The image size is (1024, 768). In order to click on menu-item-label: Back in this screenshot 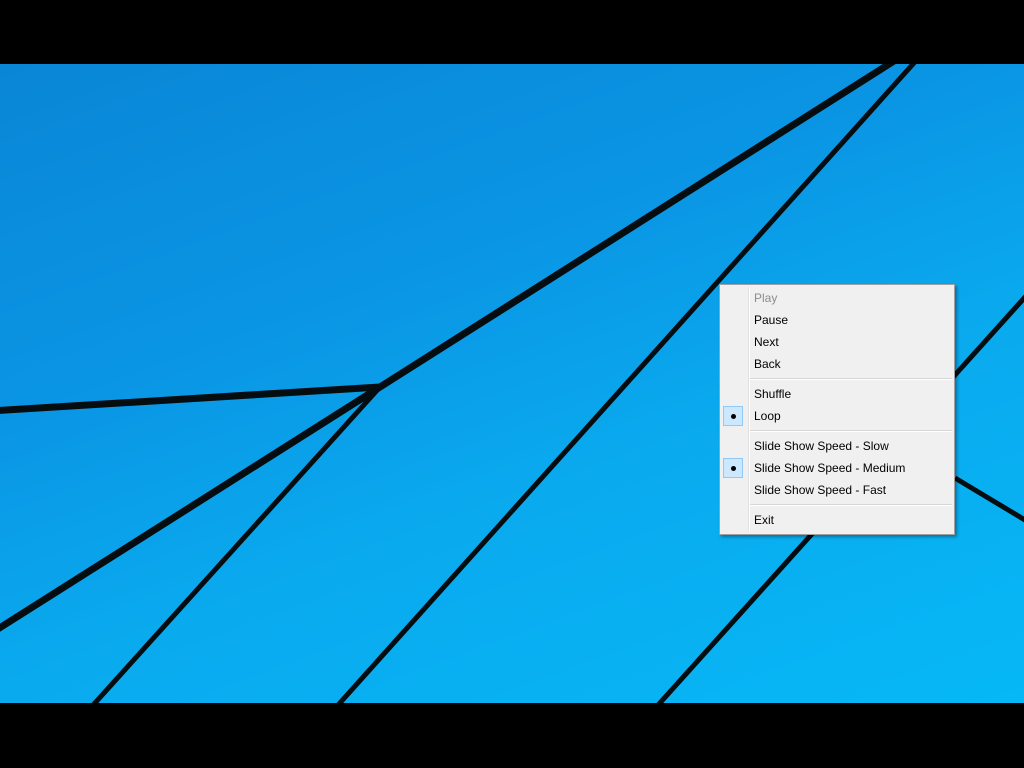, I will do `click(767, 364)`.